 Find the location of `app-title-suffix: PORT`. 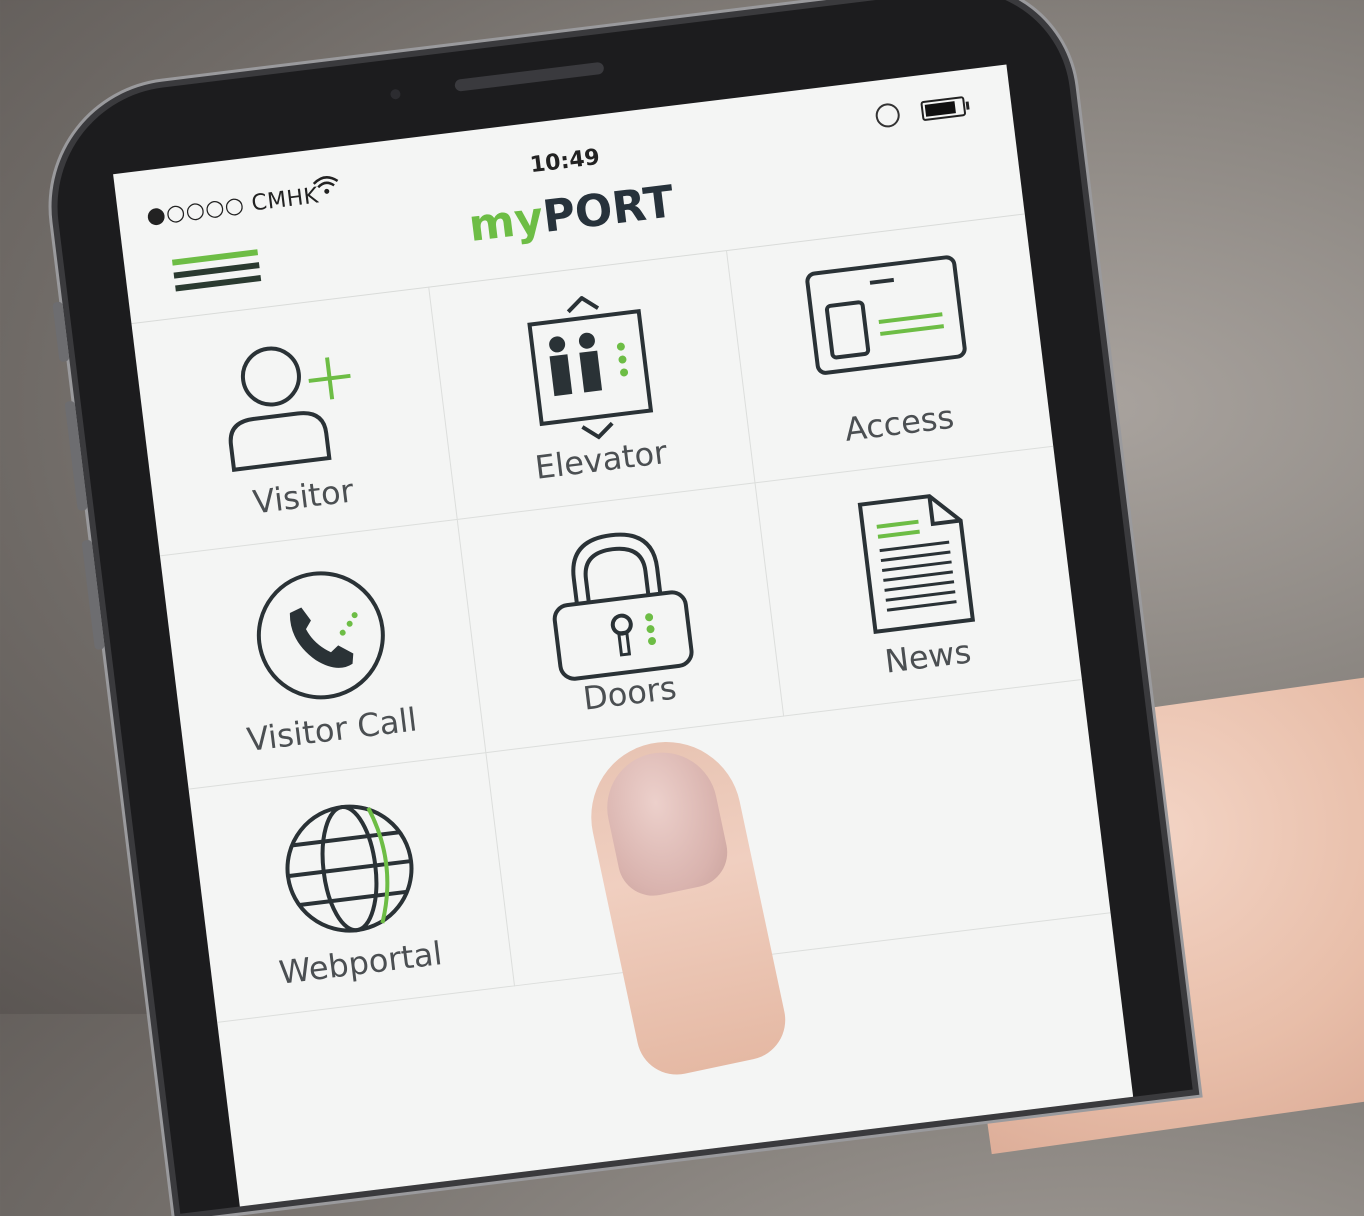

app-title-suffix: PORT is located at coordinates (608, 209).